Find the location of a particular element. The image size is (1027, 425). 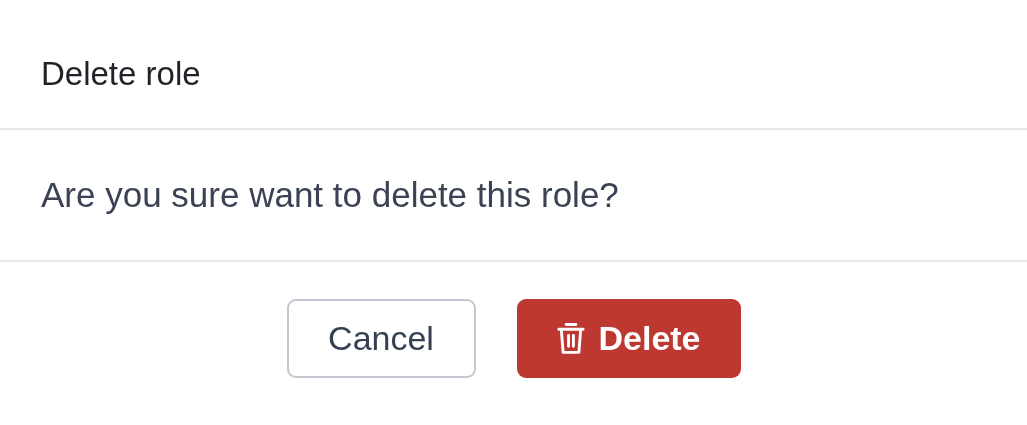

trash-icon is located at coordinates (571, 338).